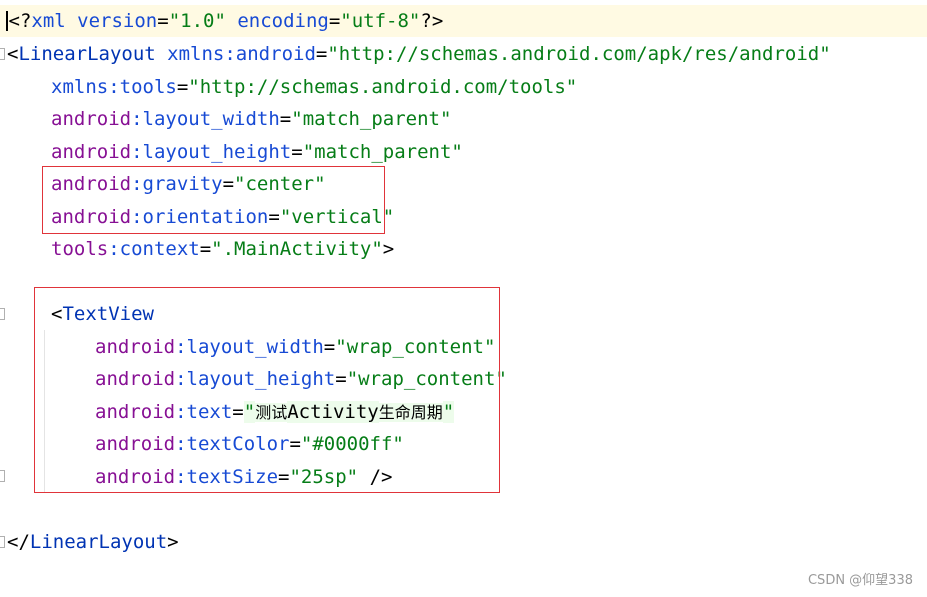  What do you see at coordinates (7, 21) in the screenshot?
I see `text-caret` at bounding box center [7, 21].